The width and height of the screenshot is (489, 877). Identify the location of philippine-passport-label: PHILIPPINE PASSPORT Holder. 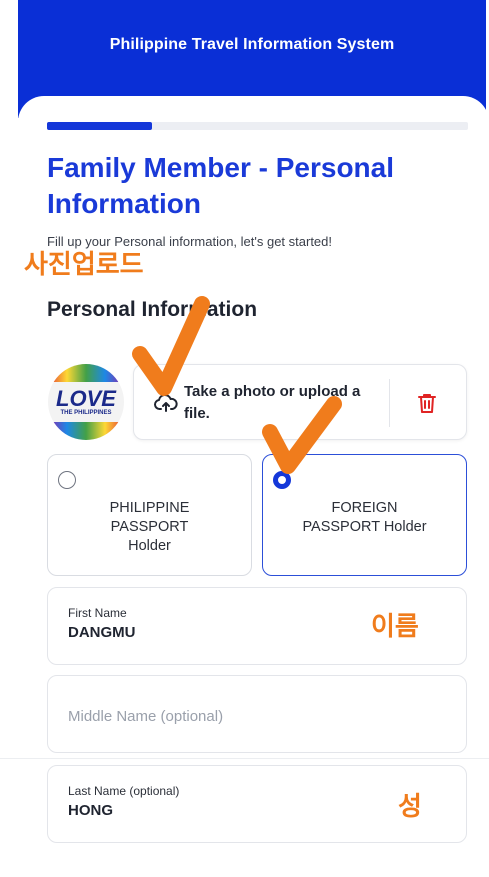
(149, 527).